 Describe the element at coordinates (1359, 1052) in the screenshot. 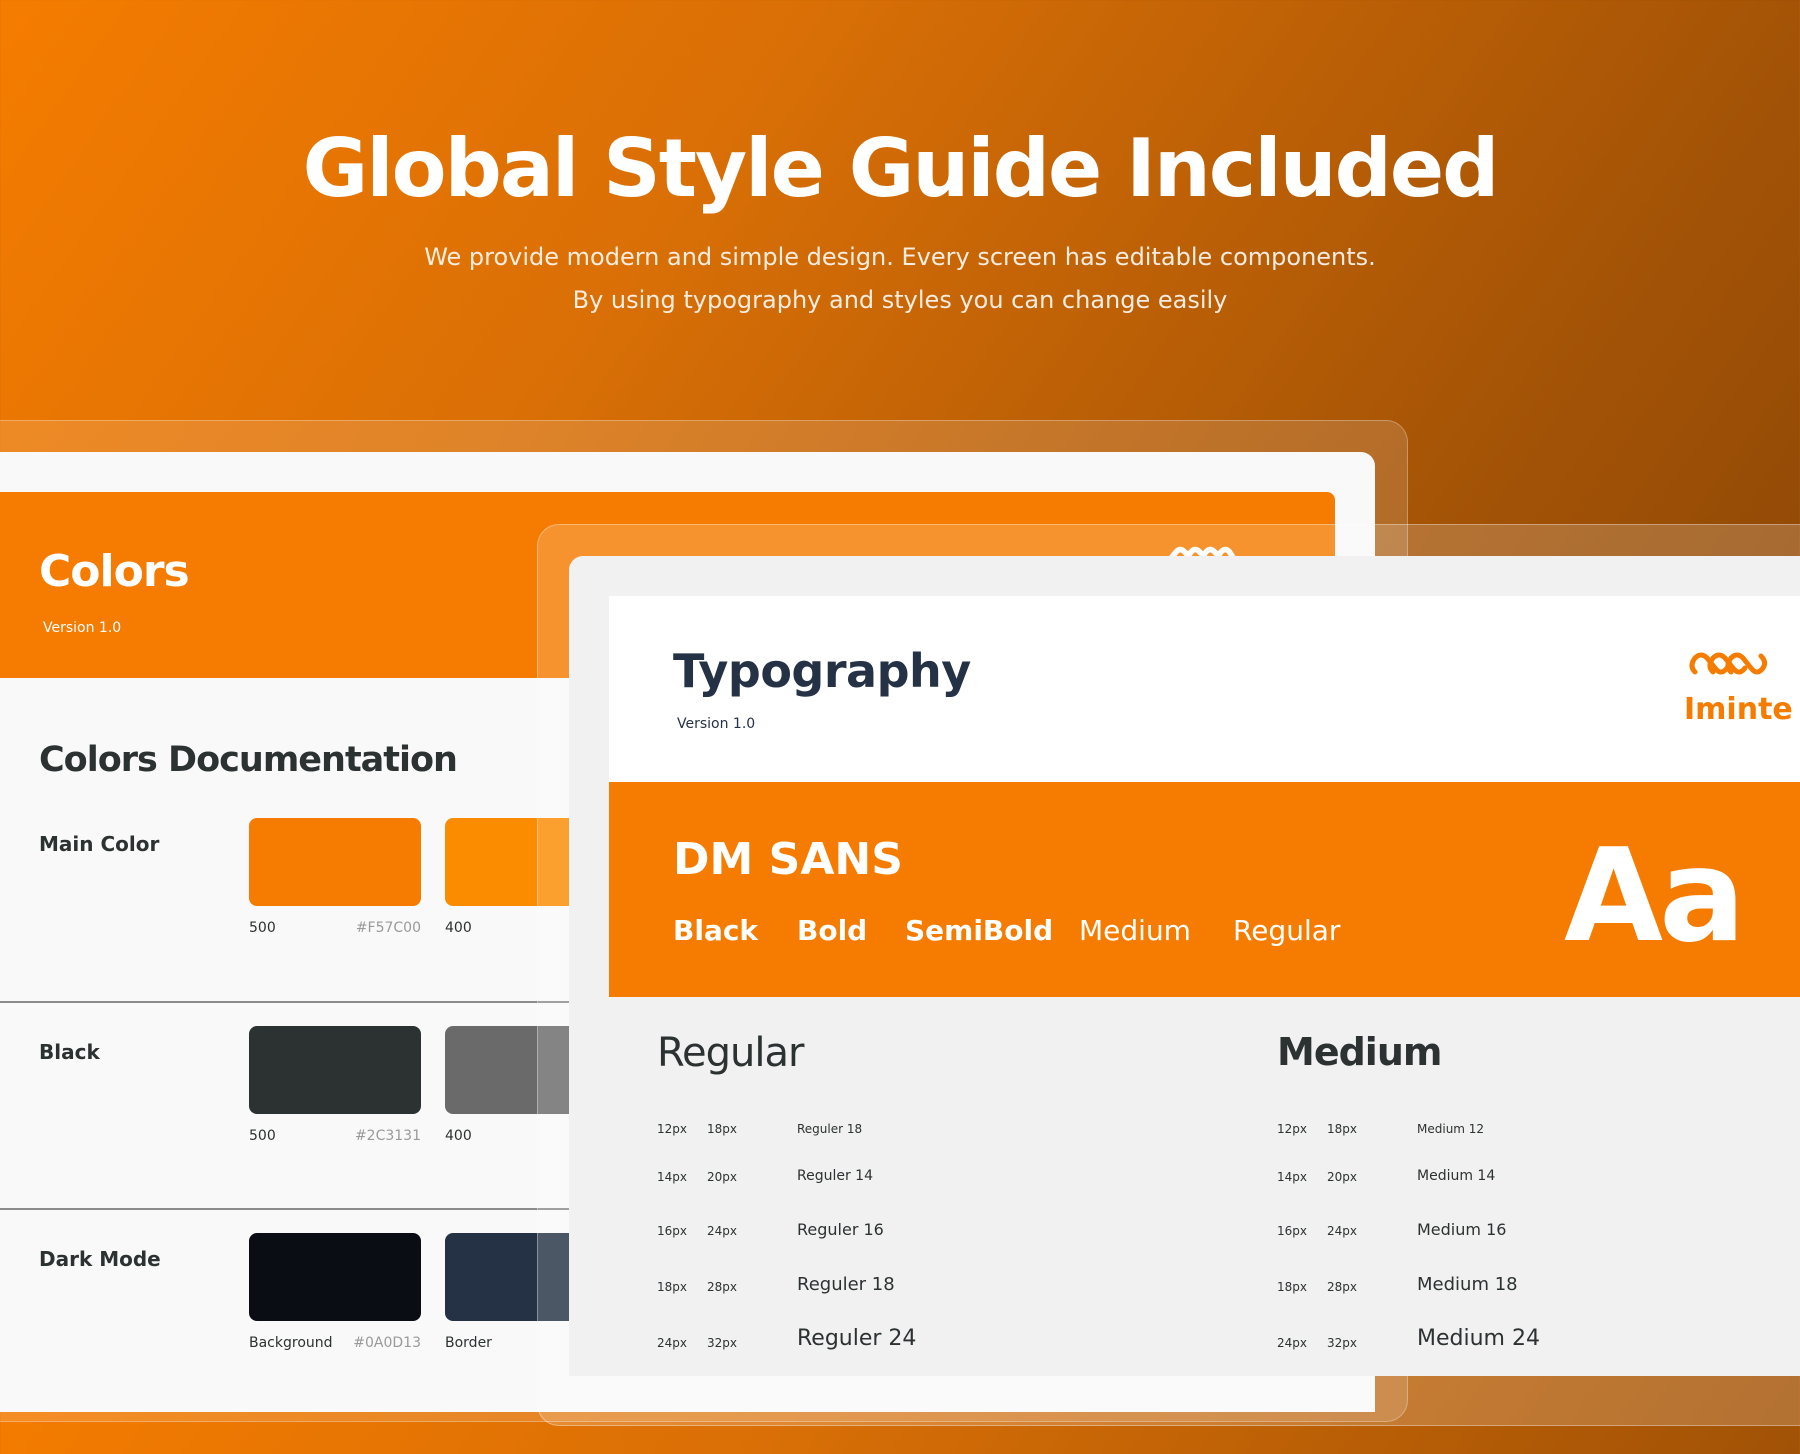

I see `spec-heading: Medium` at that location.